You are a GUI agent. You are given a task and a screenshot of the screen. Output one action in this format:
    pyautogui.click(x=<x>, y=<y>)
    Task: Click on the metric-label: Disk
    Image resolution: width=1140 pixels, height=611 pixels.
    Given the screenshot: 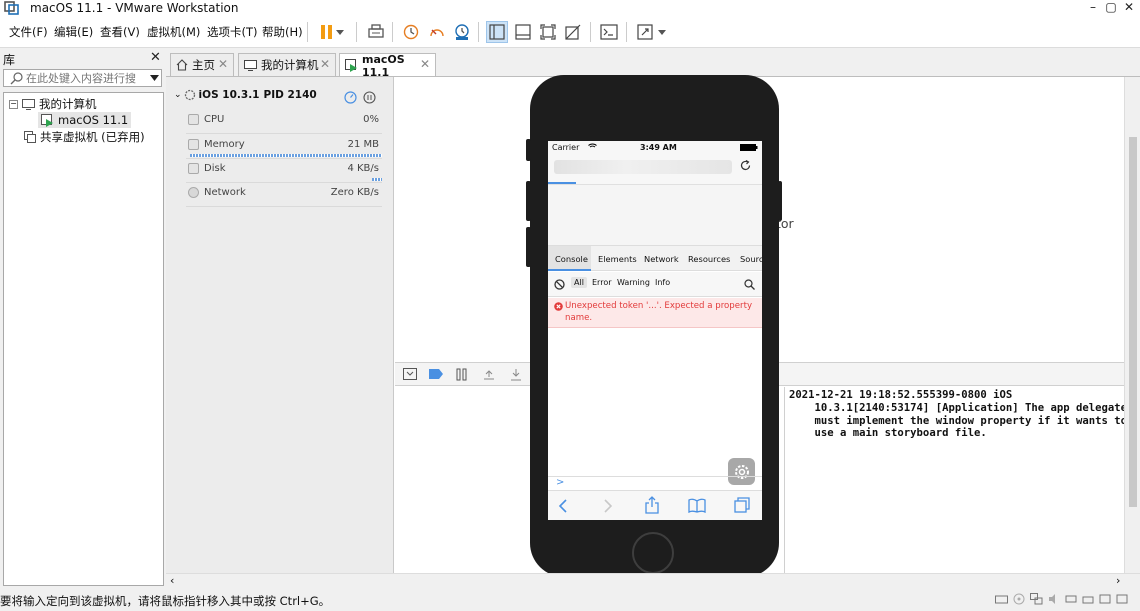 What is the action you would take?
    pyautogui.click(x=215, y=168)
    